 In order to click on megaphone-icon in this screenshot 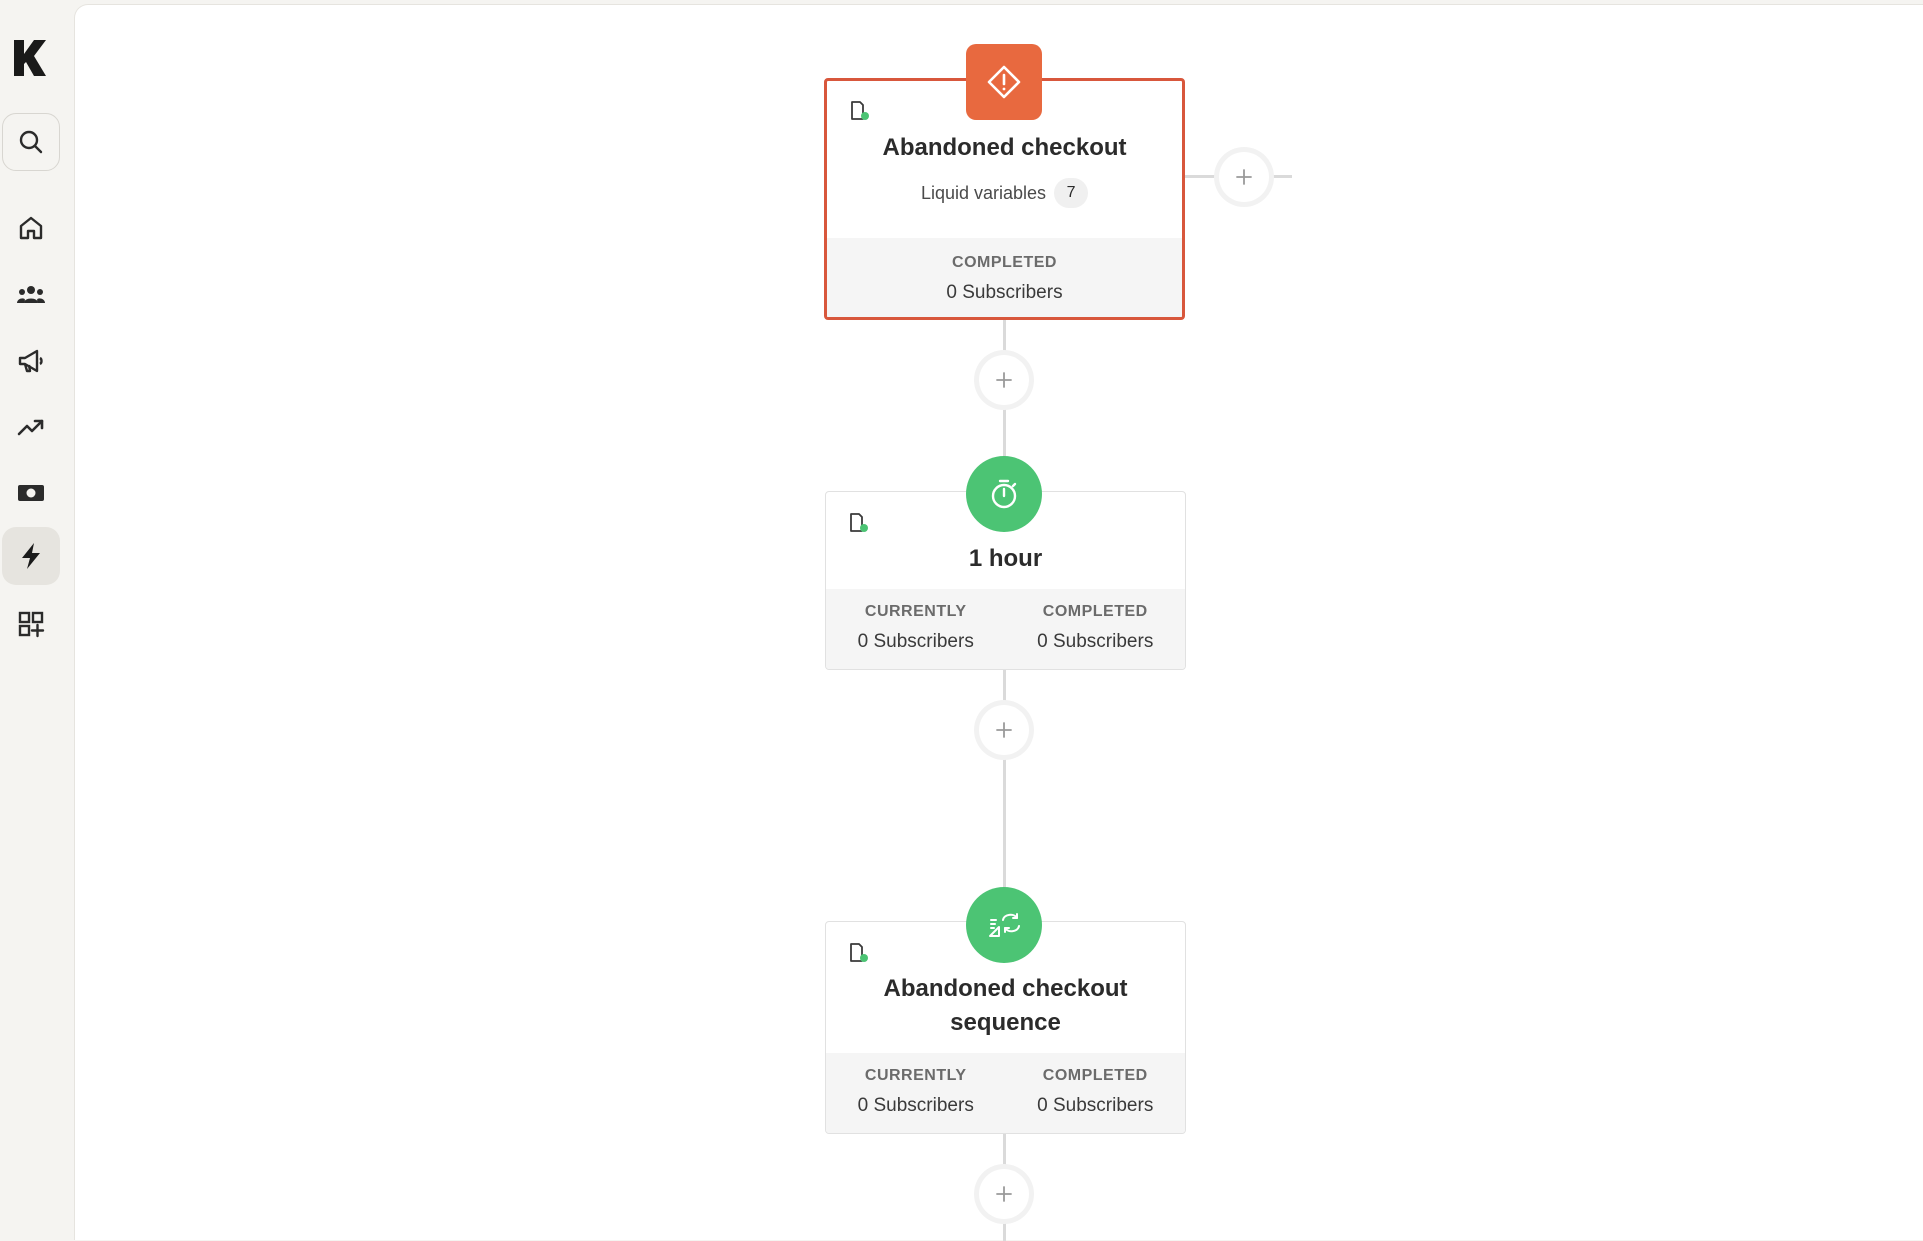, I will do `click(30, 361)`.